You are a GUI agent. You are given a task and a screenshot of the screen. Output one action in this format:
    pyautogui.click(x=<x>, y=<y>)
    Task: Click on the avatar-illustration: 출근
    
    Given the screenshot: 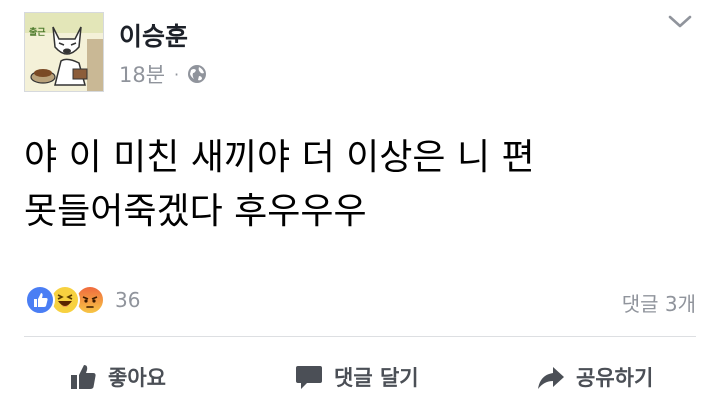 What is the action you would take?
    pyautogui.click(x=64, y=52)
    